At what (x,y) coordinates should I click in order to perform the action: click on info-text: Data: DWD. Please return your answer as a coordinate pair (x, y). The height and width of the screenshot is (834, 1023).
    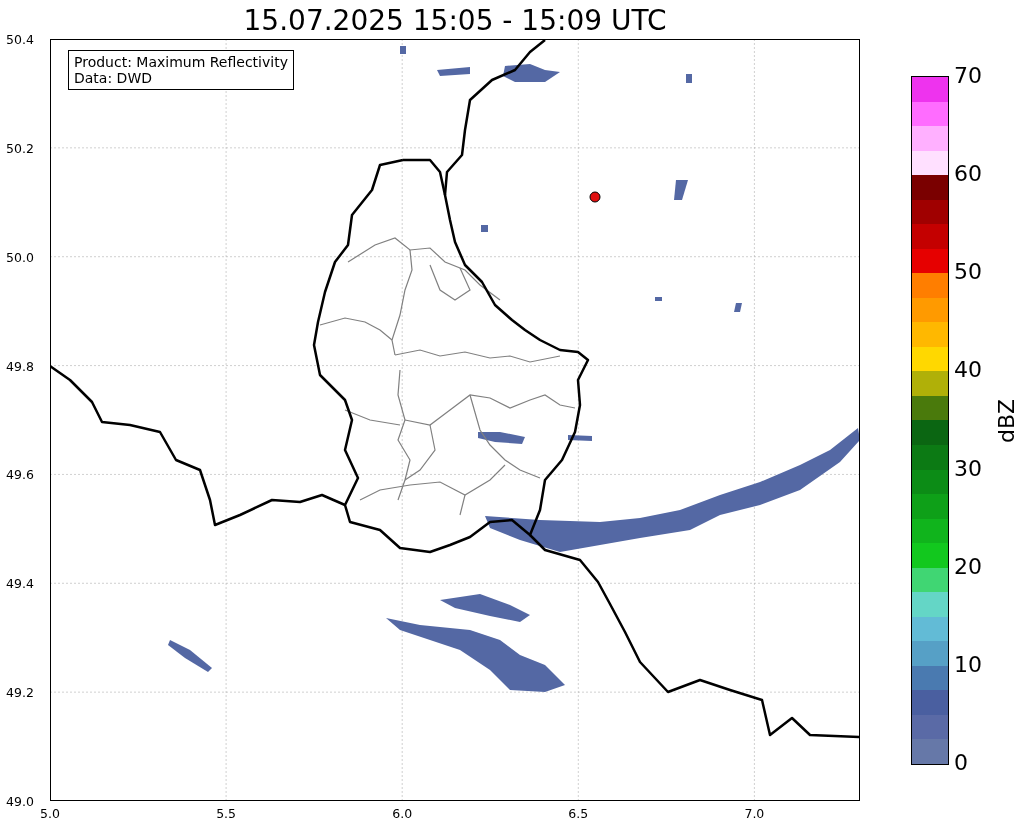
    Looking at the image, I should click on (113, 78).